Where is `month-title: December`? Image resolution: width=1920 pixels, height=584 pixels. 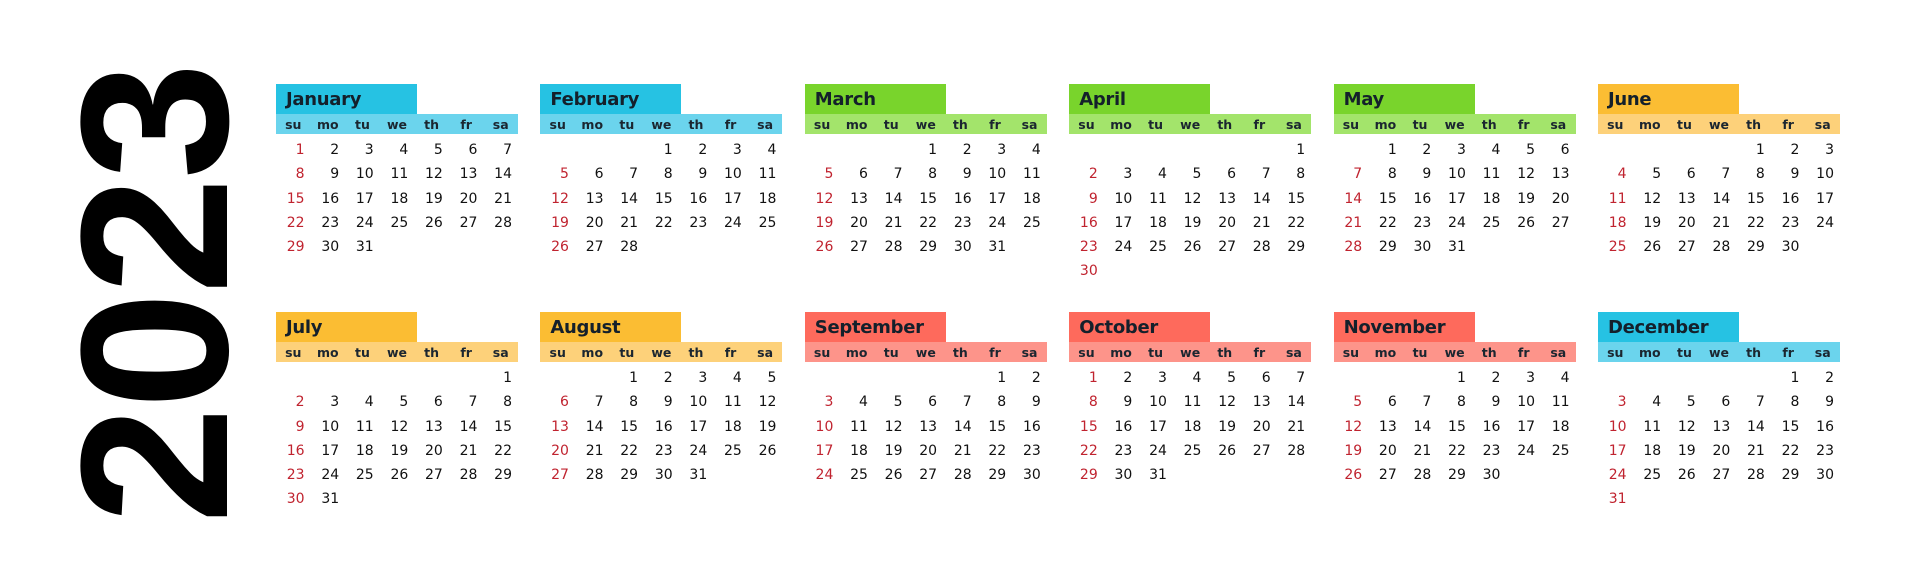
month-title: December is located at coordinates (1668, 327).